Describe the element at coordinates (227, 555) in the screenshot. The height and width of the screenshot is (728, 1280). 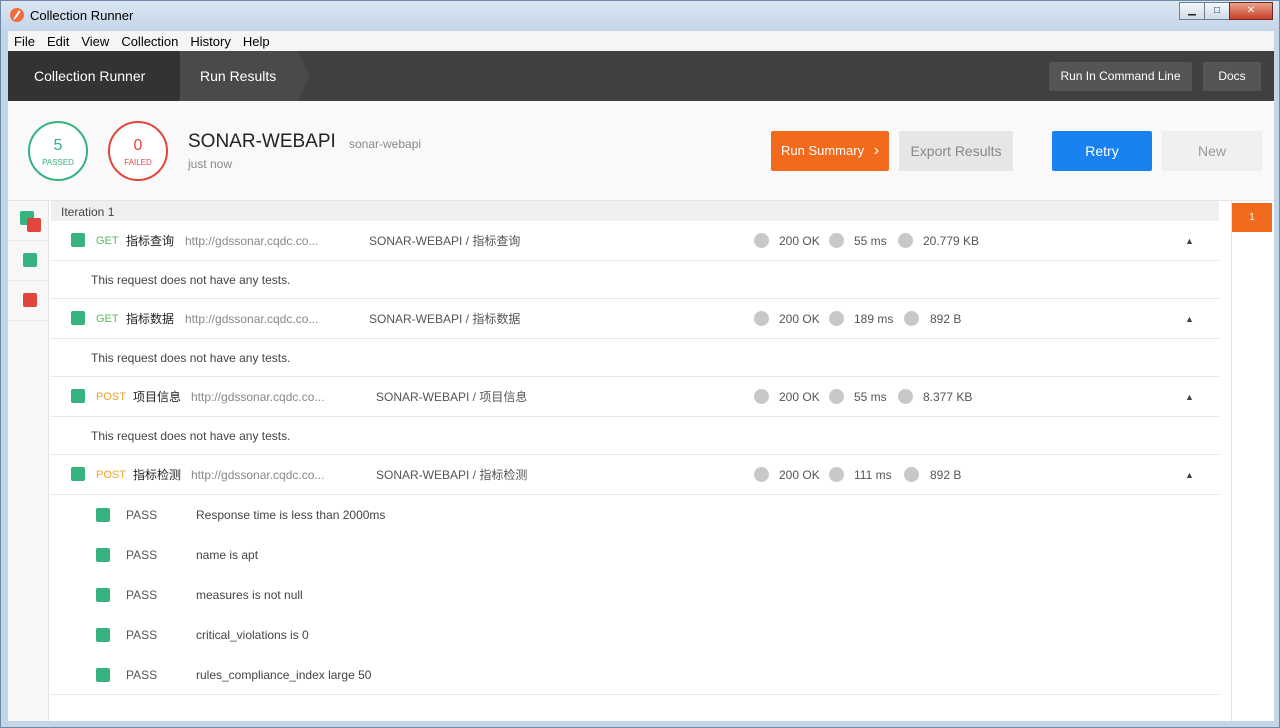
I see `test-name: name is apt` at that location.